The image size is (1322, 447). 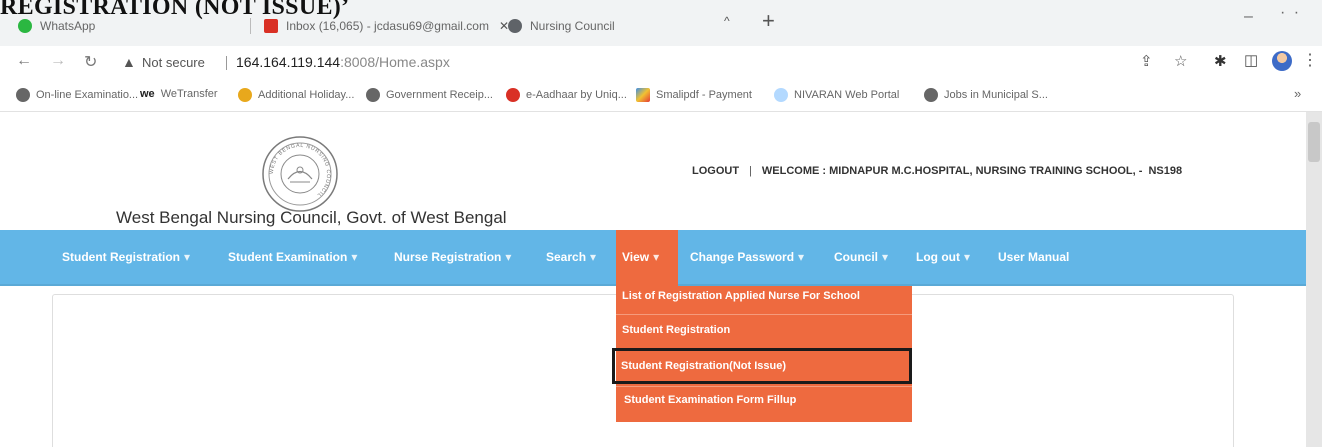 I want to click on bookmark-label: WeTransfer, so click(x=189, y=94).